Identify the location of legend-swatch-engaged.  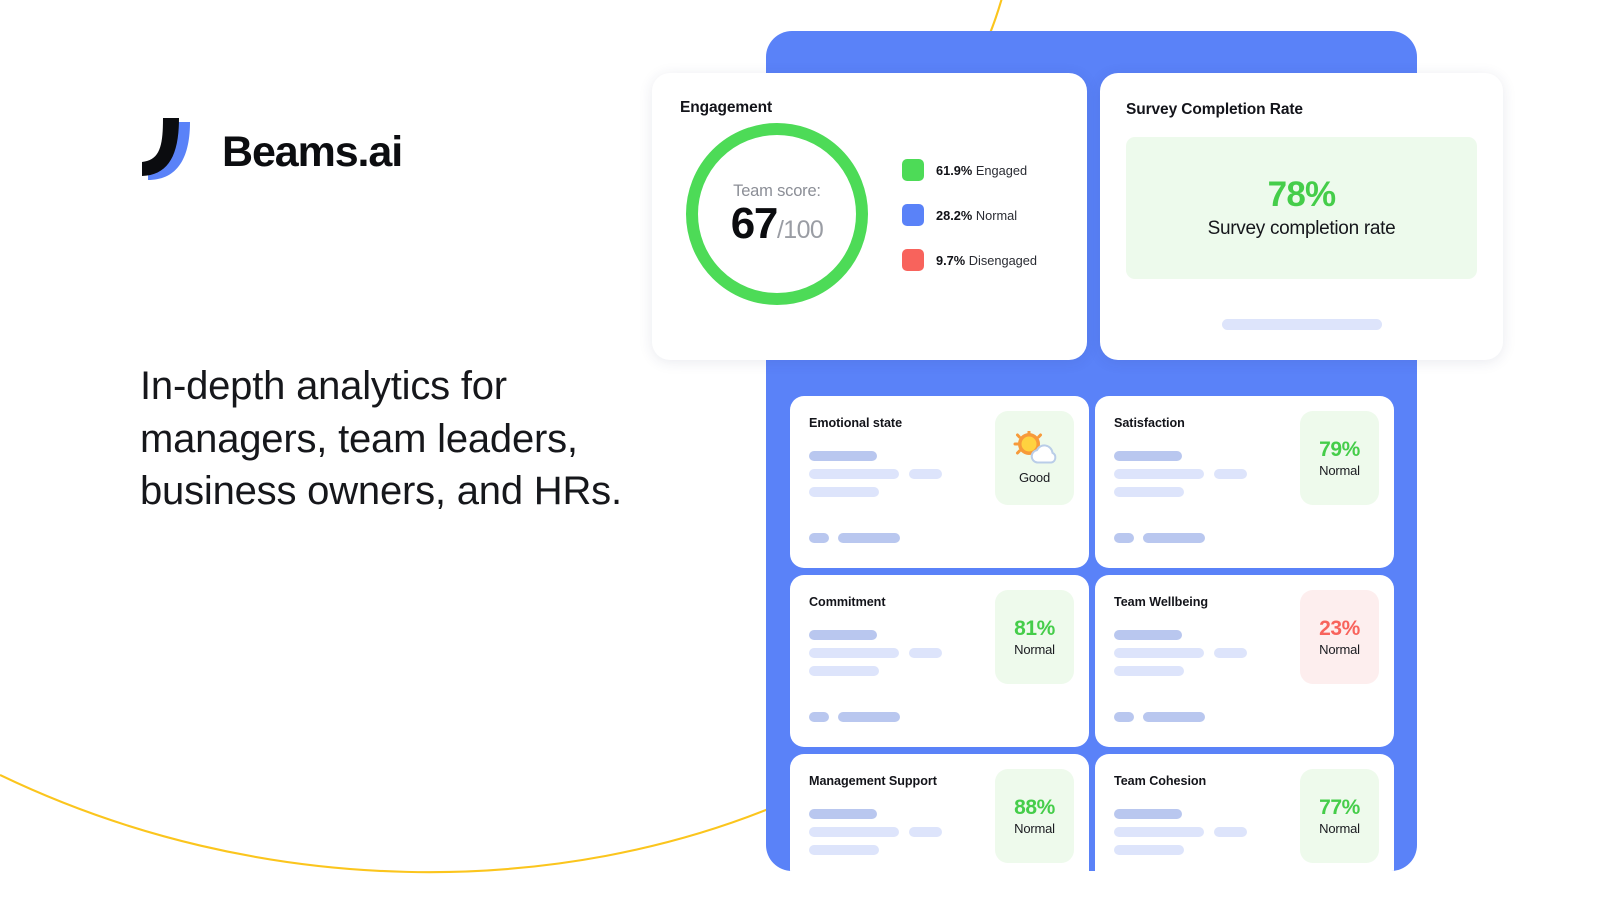
(913, 170).